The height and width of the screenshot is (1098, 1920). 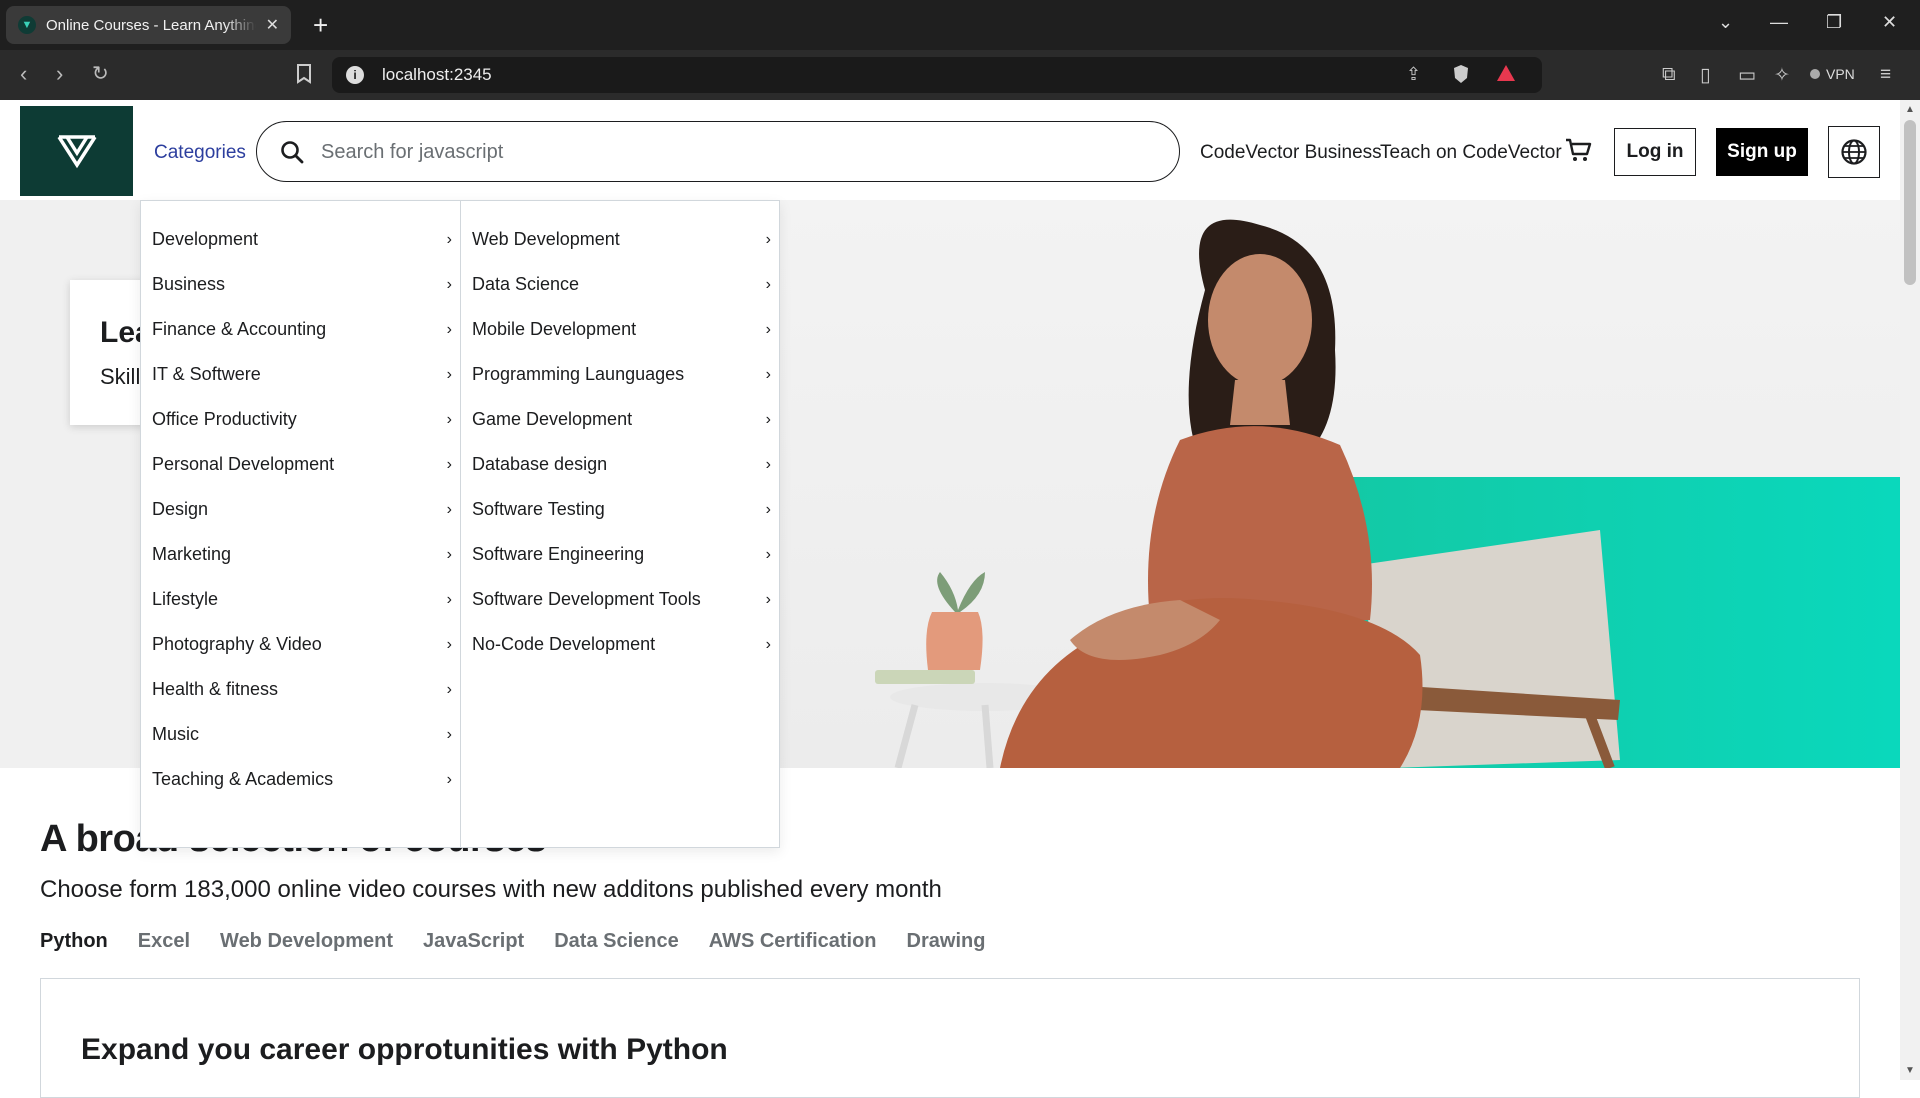 What do you see at coordinates (1910, 109) in the screenshot?
I see `scroll-up-arrow-icon: ▲` at bounding box center [1910, 109].